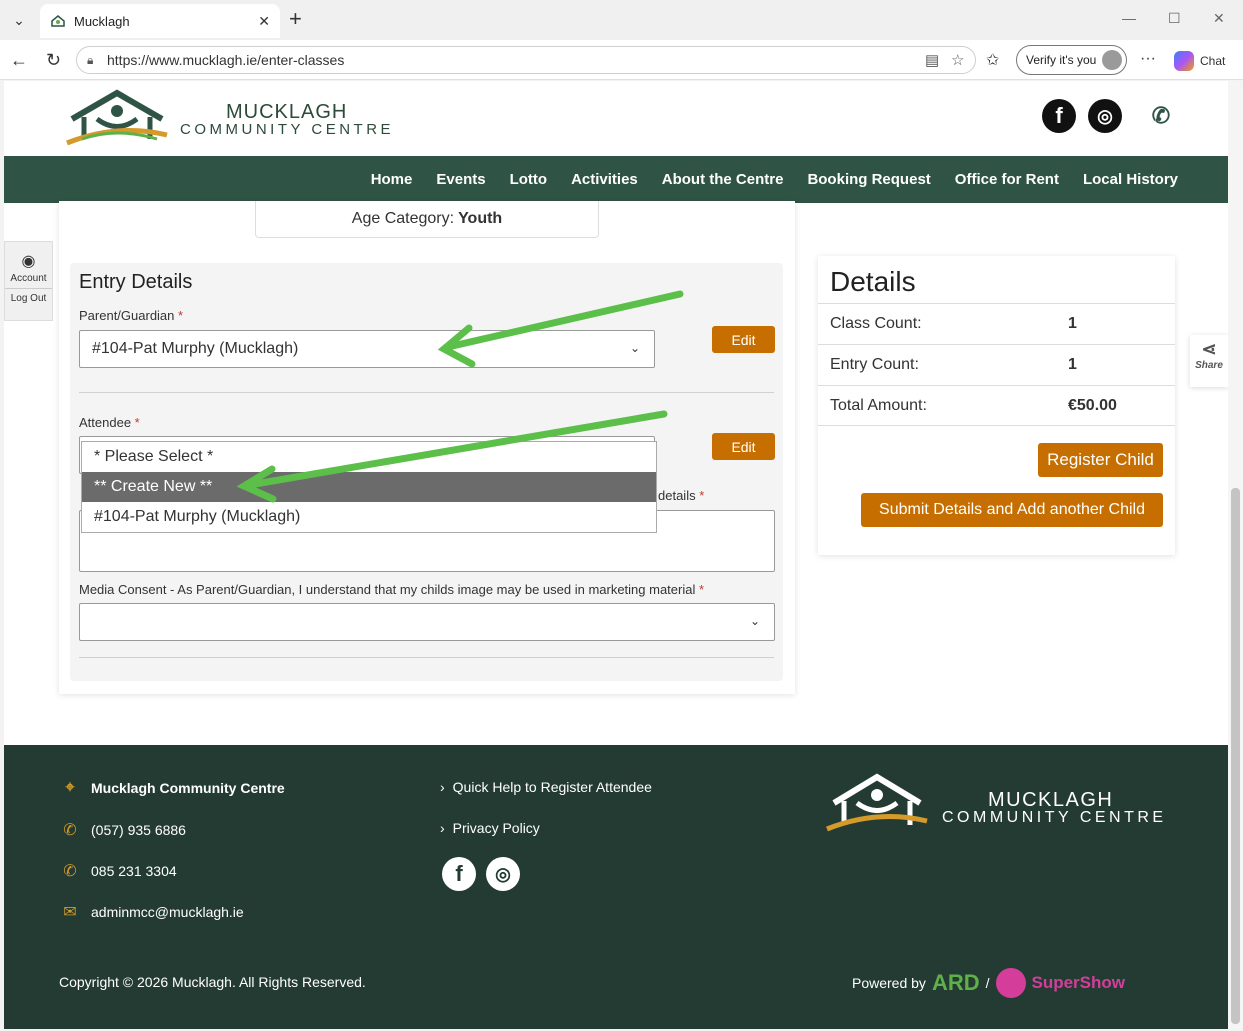  Describe the element at coordinates (1061, 60) in the screenshot. I see `verify-label: Verify it's you` at that location.